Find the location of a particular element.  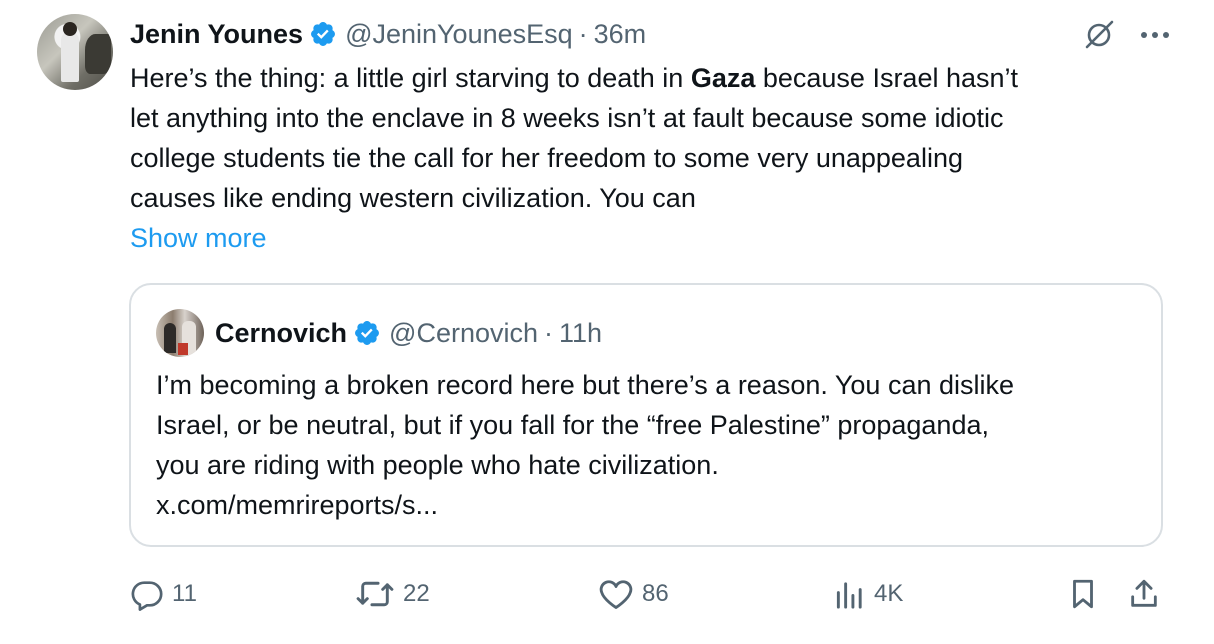

share-icon is located at coordinates (1144, 593).